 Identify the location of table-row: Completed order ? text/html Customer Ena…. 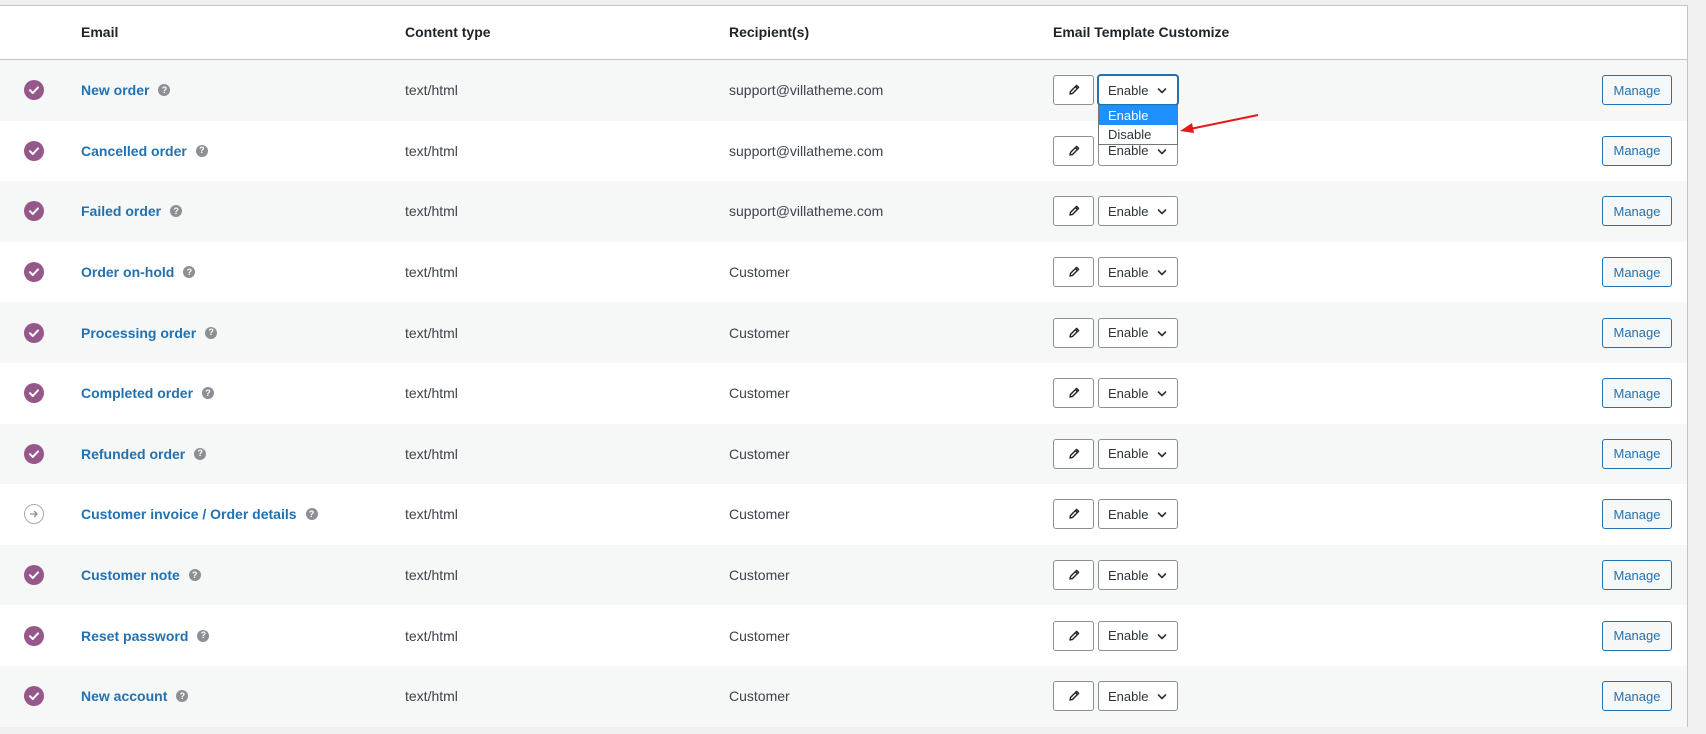
(843, 393).